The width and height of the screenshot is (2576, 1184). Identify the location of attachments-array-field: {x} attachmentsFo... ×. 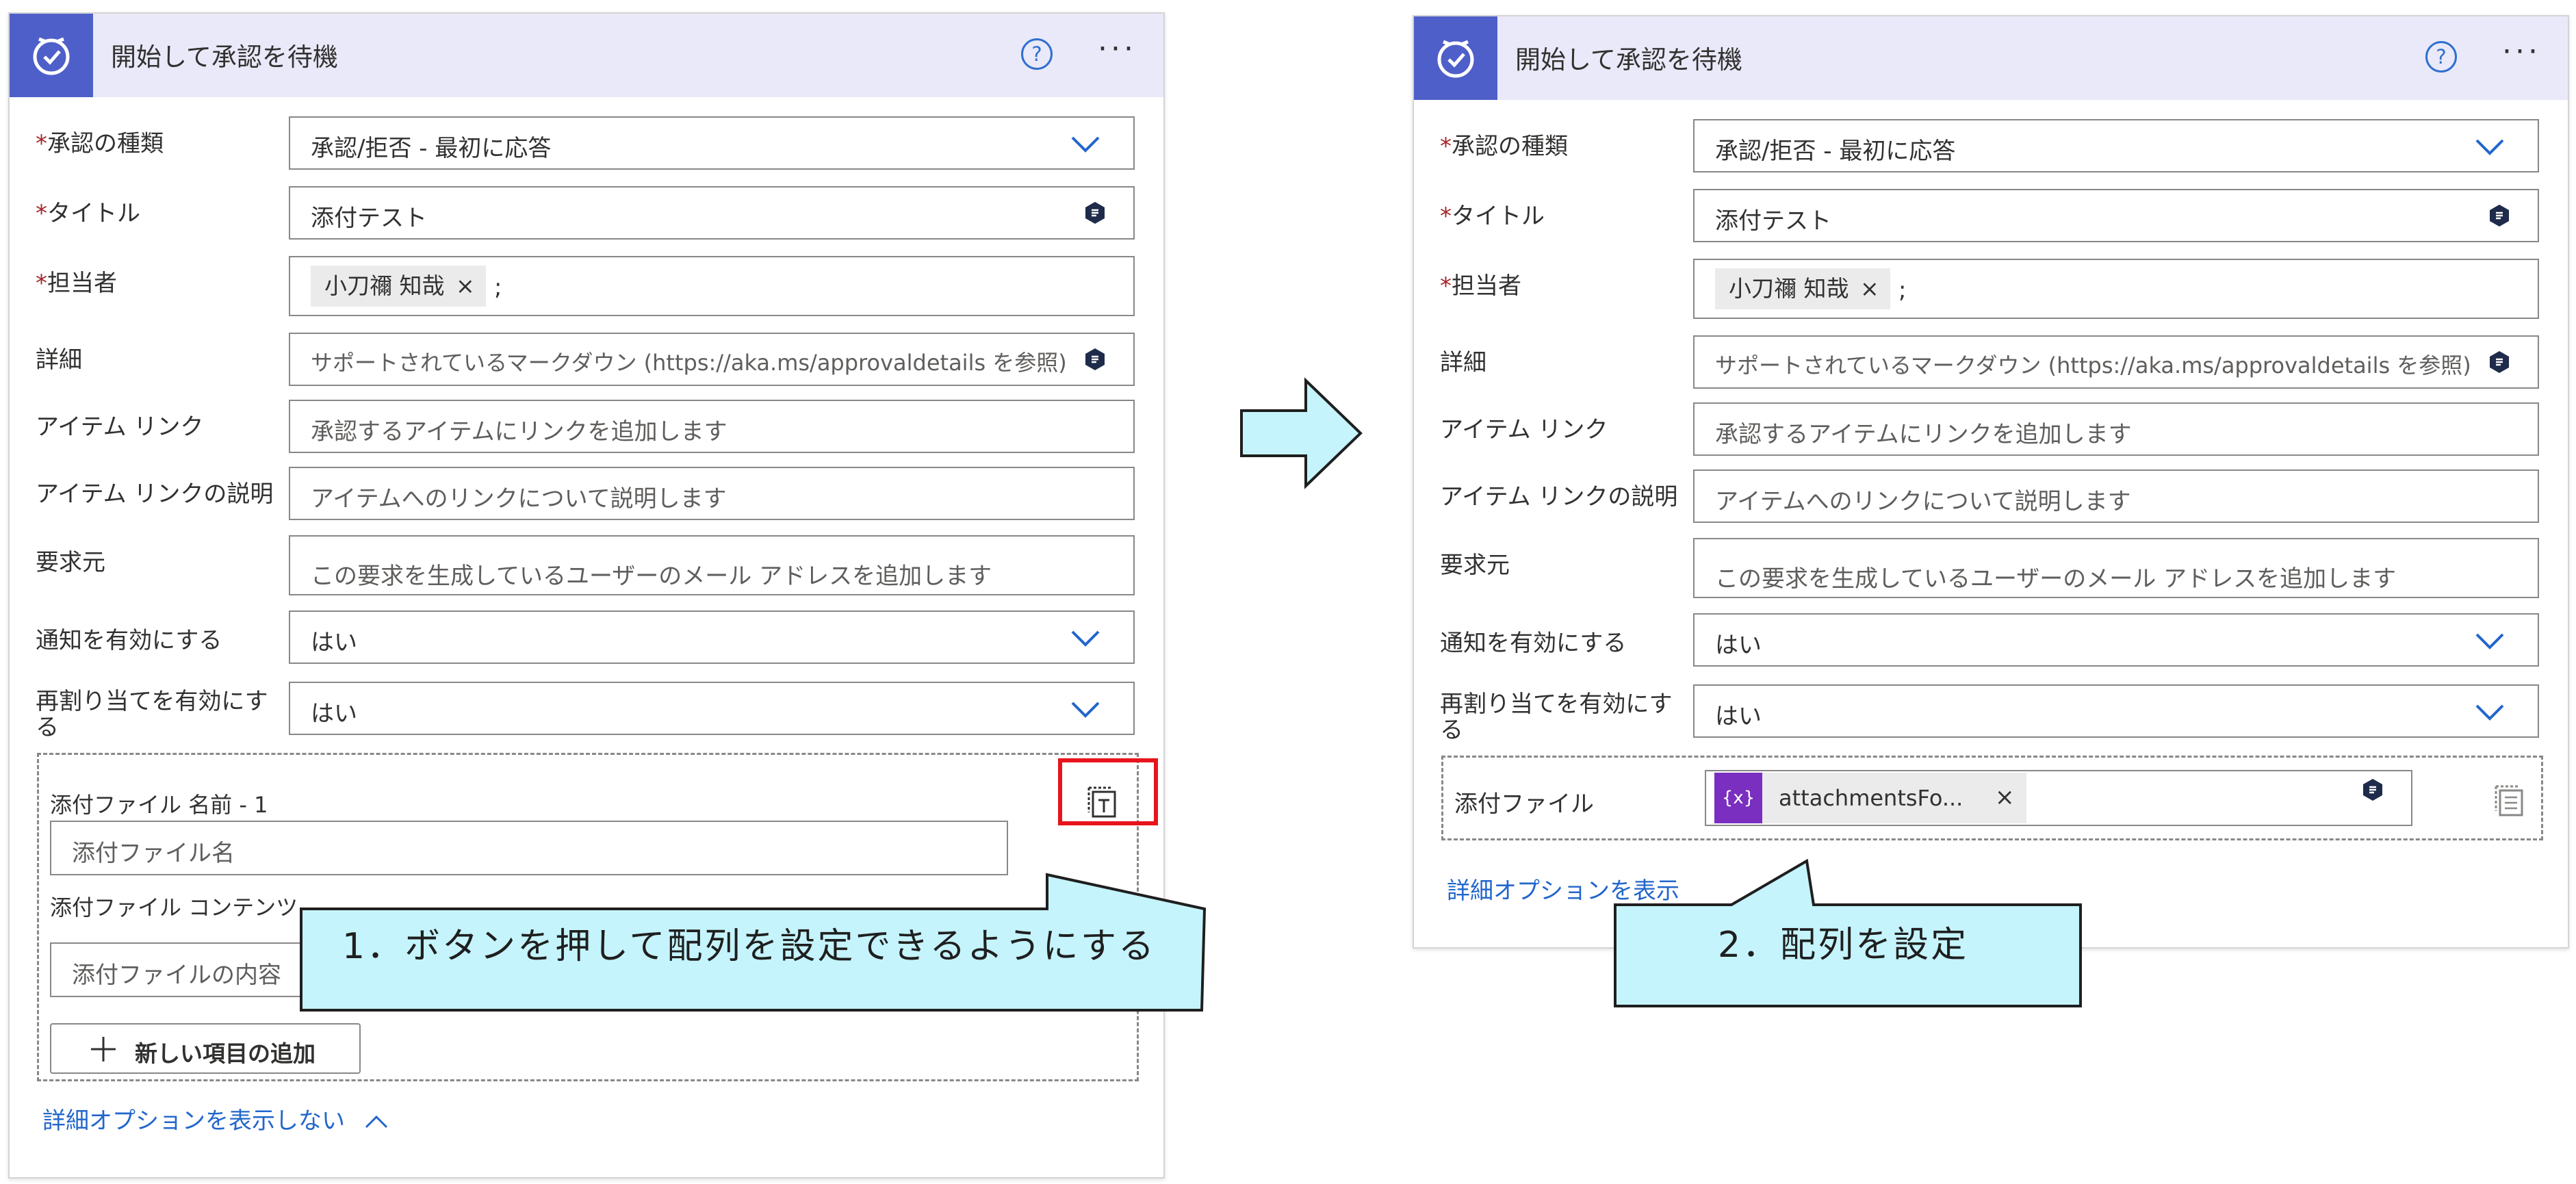
(2058, 798).